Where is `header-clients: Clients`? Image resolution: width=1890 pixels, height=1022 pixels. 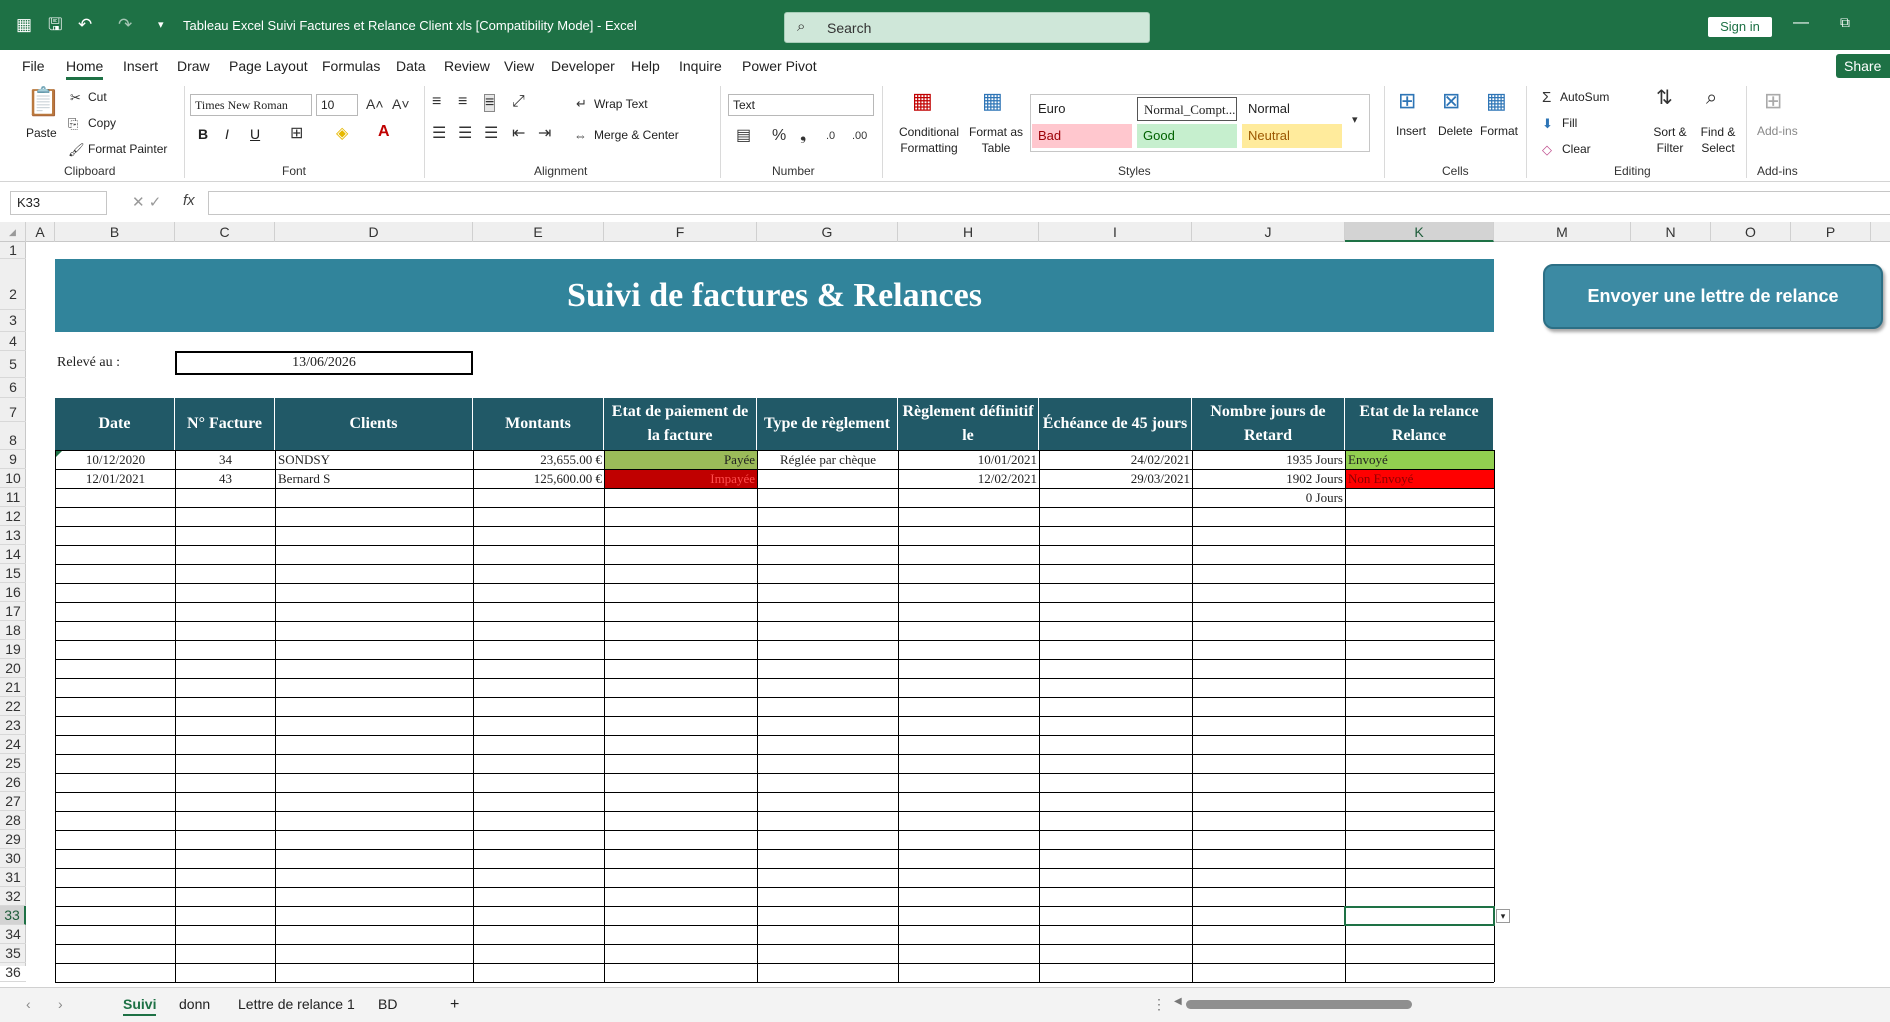
header-clients: Clients is located at coordinates (374, 424).